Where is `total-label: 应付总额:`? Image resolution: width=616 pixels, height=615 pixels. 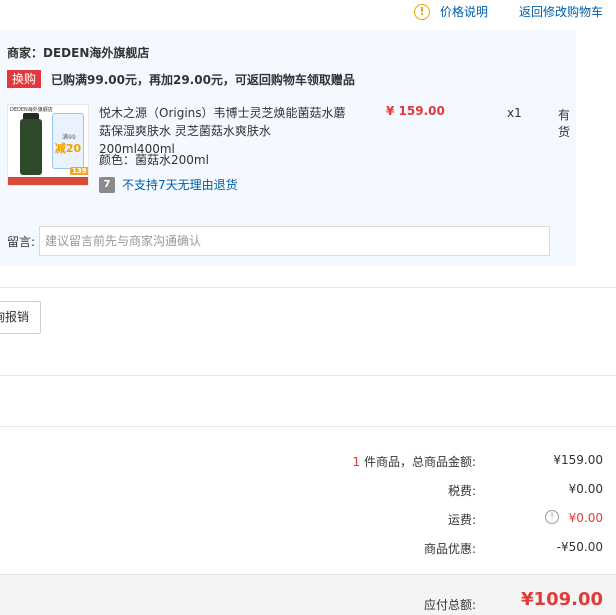 total-label: 应付总额: is located at coordinates (449, 605).